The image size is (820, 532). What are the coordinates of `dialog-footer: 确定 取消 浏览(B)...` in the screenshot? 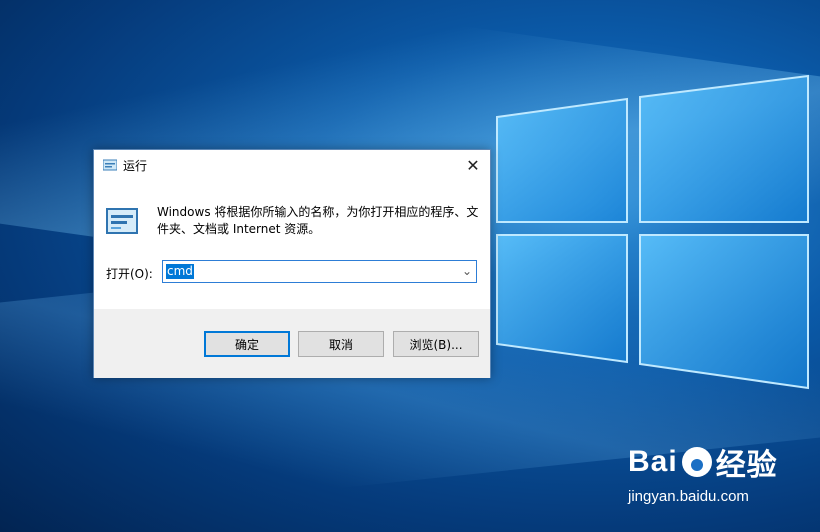 It's located at (292, 343).